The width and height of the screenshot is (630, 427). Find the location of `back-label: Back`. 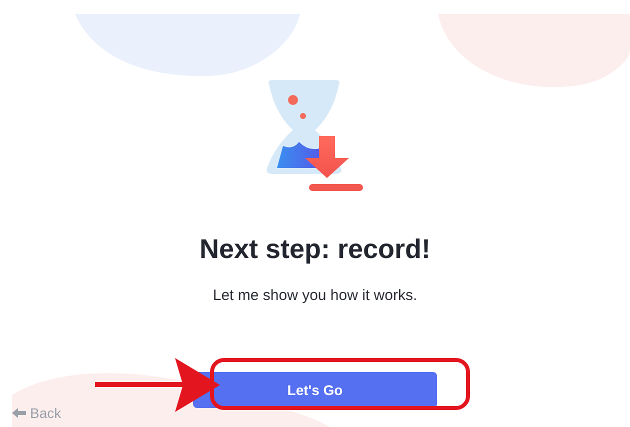

back-label: Back is located at coordinates (46, 413).